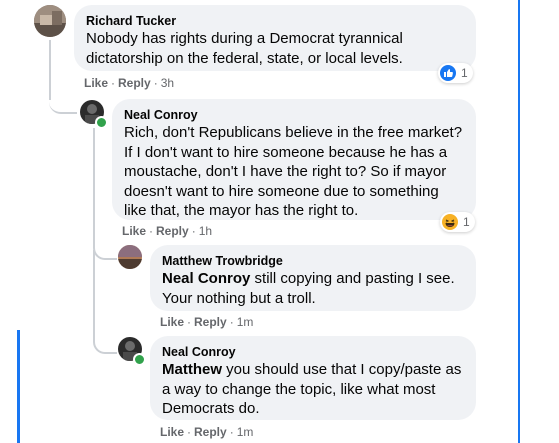 The image size is (559, 443). Describe the element at coordinates (167, 83) in the screenshot. I see `timestamp: 3h` at that location.